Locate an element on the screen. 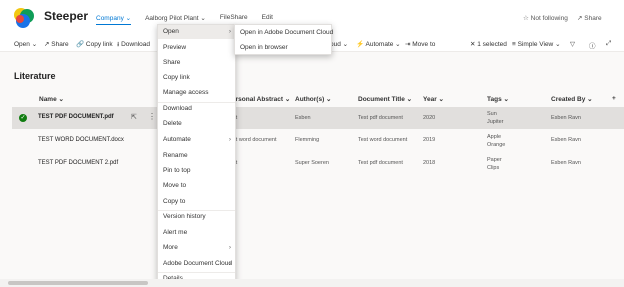 This screenshot has width=624, height=287. cmd-view: ≡ Simple View ⌄ is located at coordinates (536, 44).